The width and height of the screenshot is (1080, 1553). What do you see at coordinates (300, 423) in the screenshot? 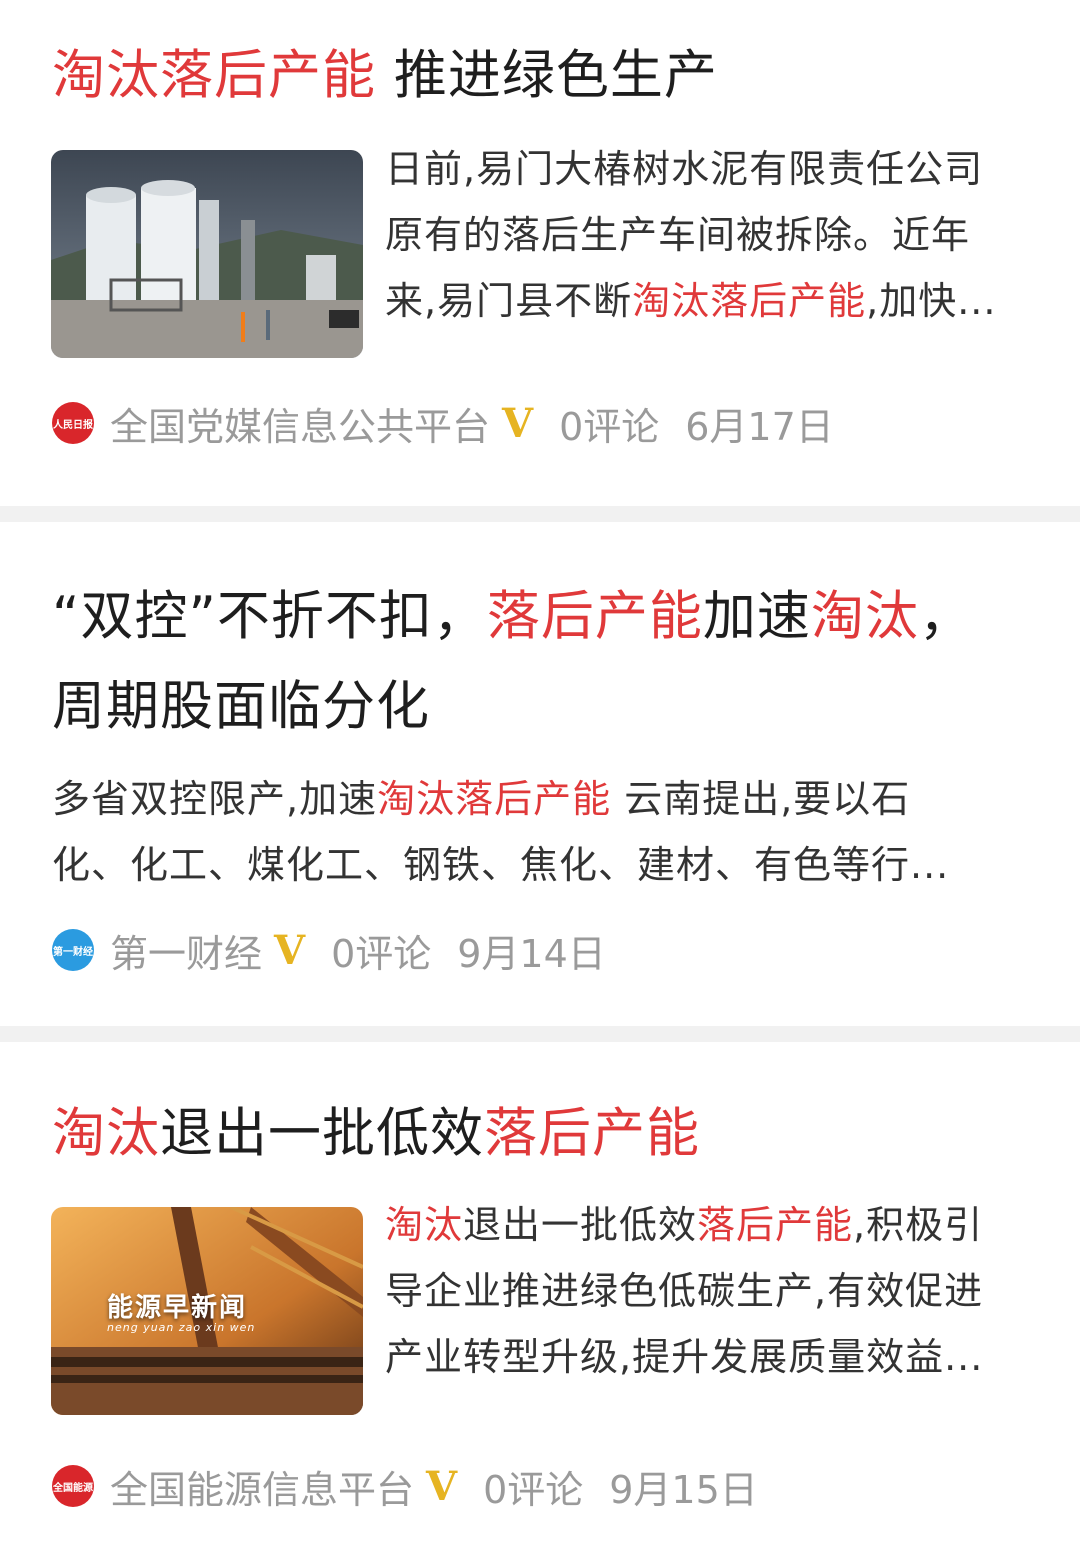
I see `source-name: 全国党媒信息公共平台` at bounding box center [300, 423].